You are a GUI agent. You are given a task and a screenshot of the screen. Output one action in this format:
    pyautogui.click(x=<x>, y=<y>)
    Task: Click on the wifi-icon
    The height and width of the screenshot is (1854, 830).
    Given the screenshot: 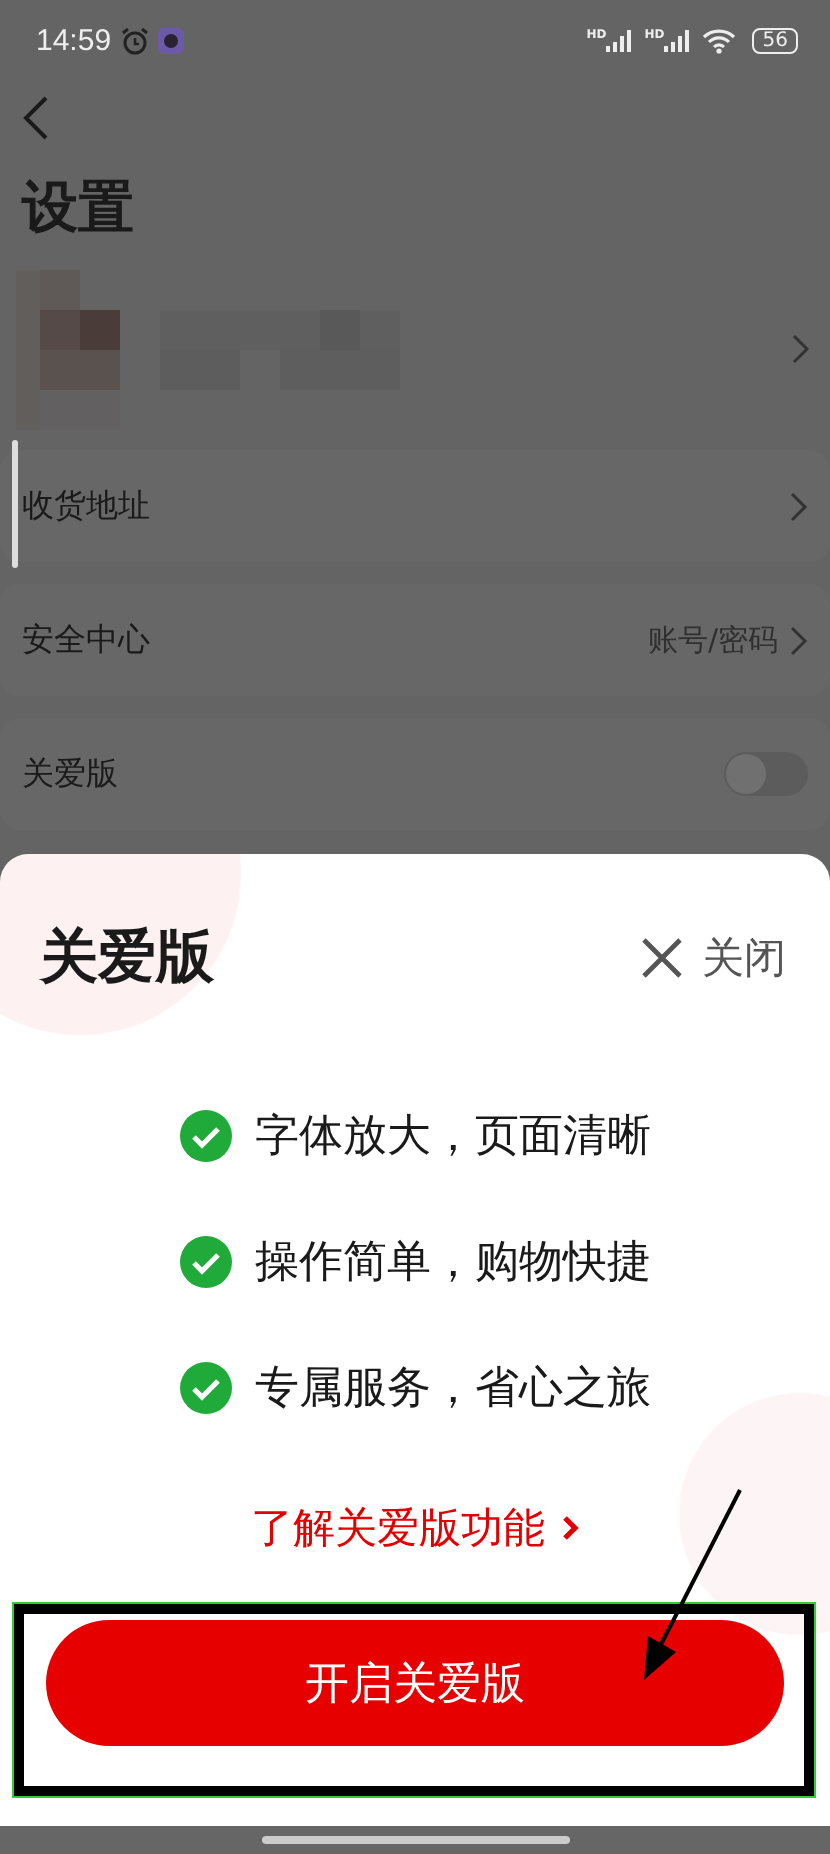 What is the action you would take?
    pyautogui.click(x=719, y=40)
    